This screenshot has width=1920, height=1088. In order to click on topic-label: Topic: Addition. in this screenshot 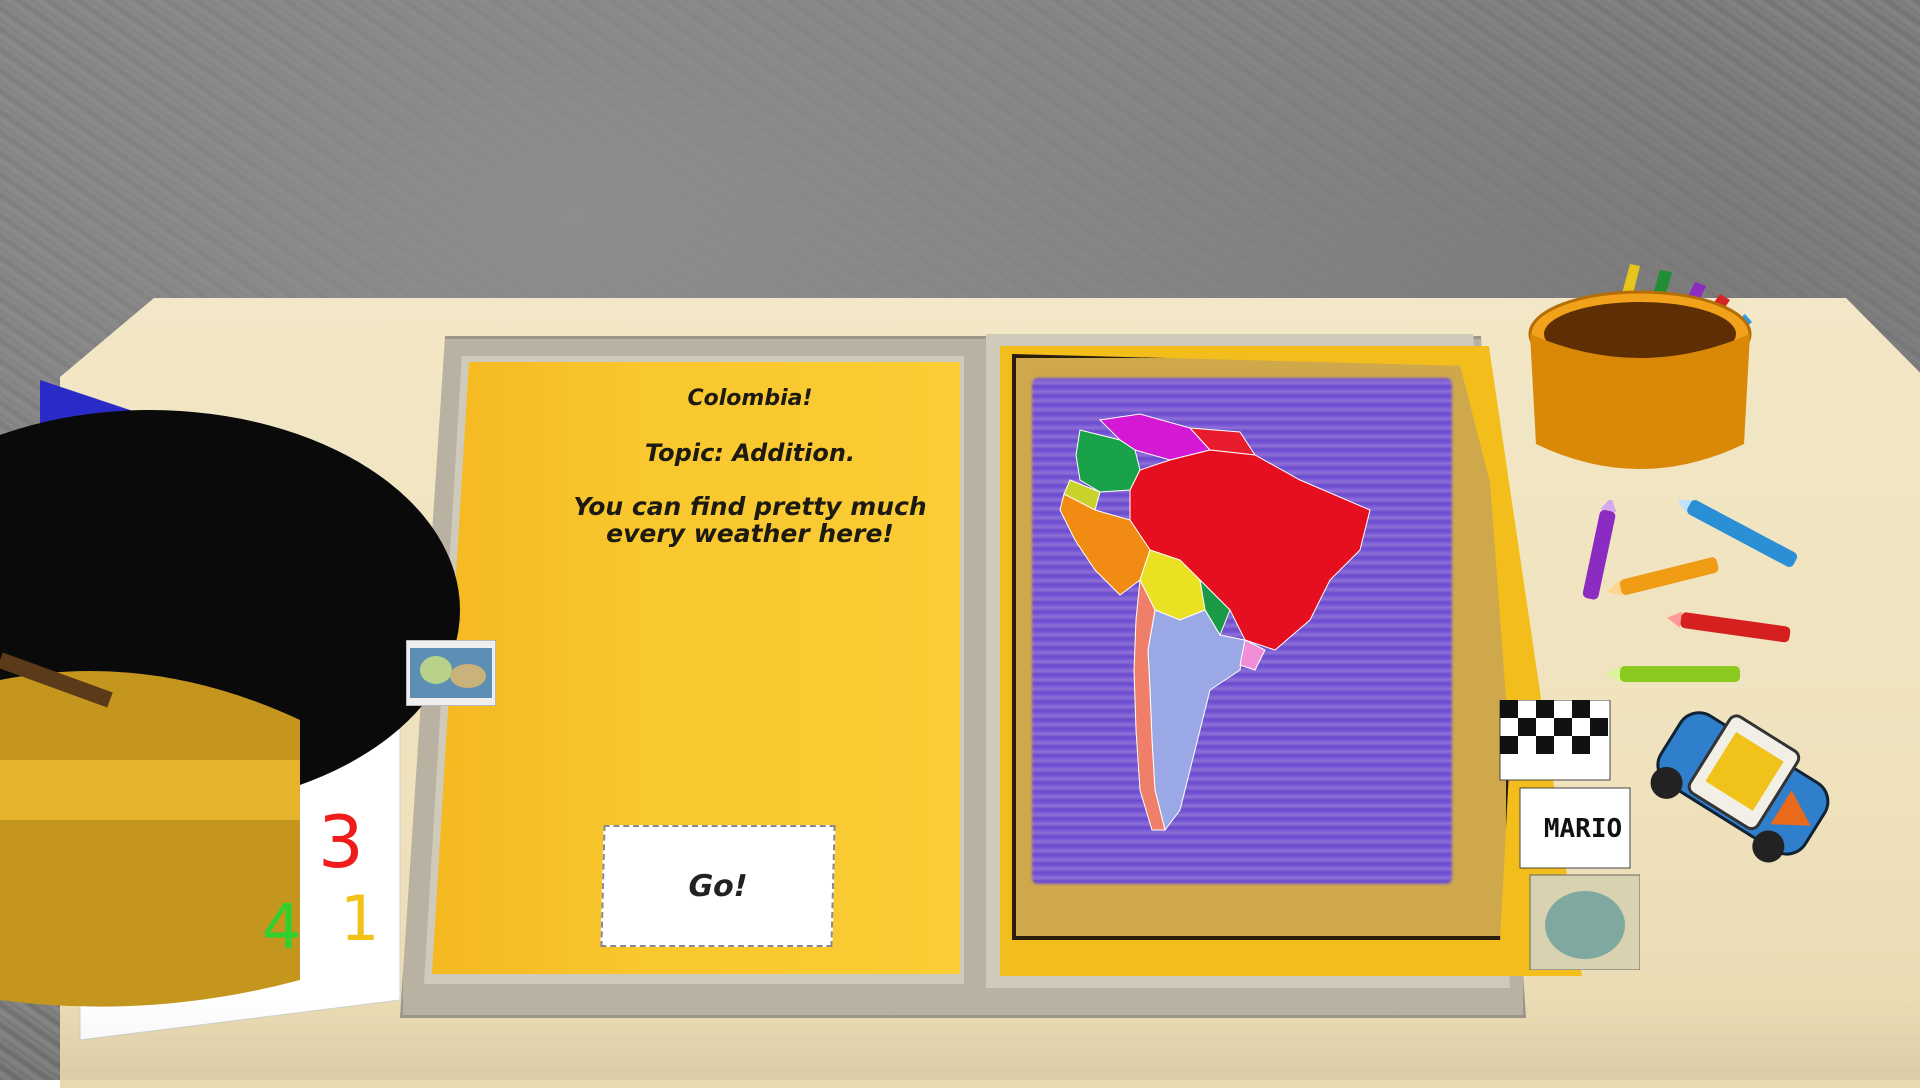, I will do `click(750, 453)`.